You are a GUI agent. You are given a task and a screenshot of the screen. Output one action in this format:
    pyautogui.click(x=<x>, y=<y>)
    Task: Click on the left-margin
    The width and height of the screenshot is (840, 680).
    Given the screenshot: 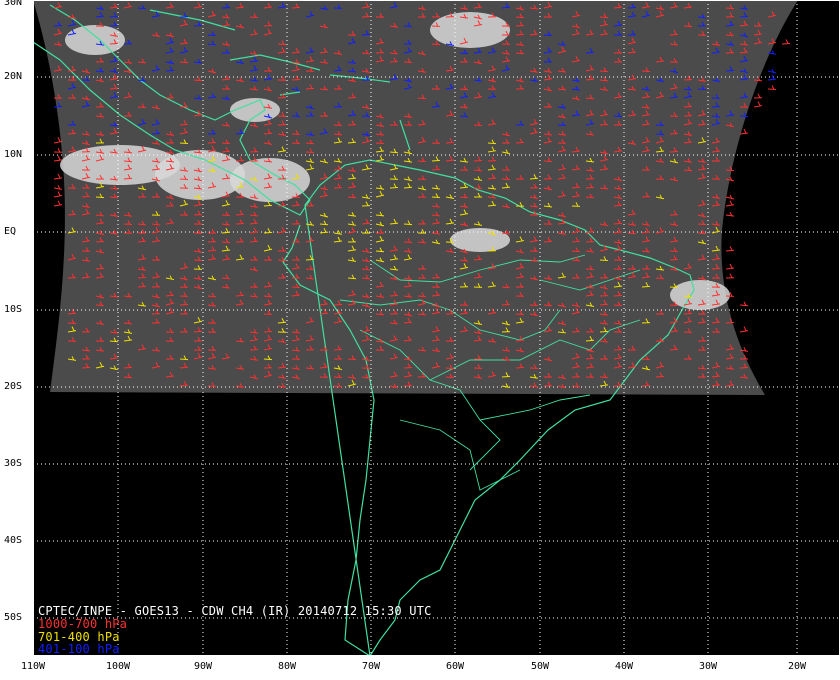 What is the action you would take?
    pyautogui.click(x=16, y=340)
    